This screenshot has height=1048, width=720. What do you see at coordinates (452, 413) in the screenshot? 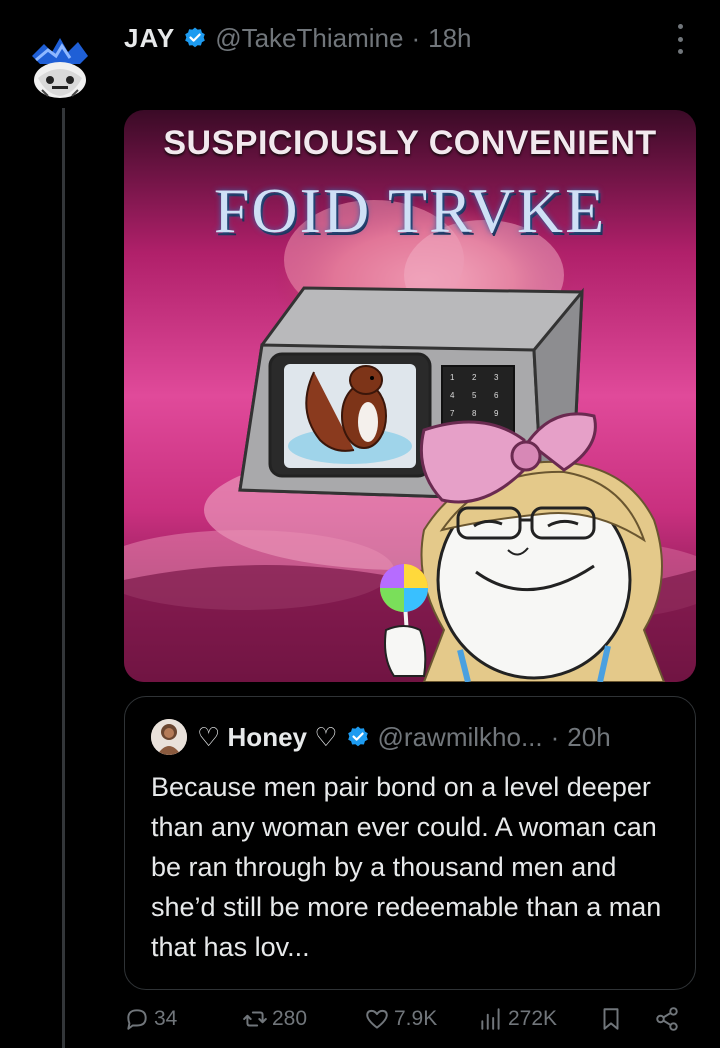
I see `svg-text: 7` at bounding box center [452, 413].